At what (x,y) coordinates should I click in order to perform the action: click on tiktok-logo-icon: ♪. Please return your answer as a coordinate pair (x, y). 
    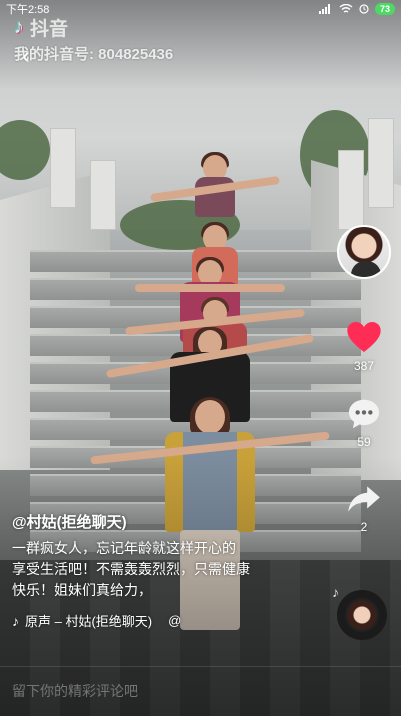
    Looking at the image, I should click on (19, 27).